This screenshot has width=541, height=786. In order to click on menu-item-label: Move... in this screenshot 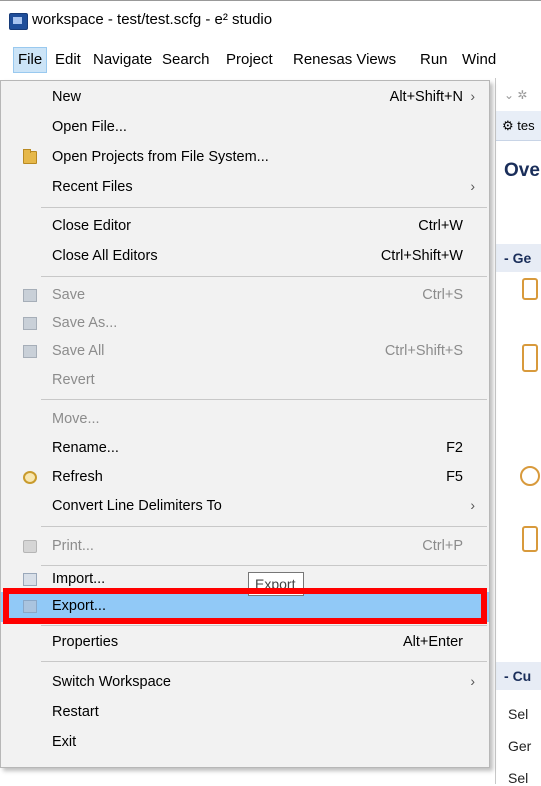, I will do `click(76, 419)`.